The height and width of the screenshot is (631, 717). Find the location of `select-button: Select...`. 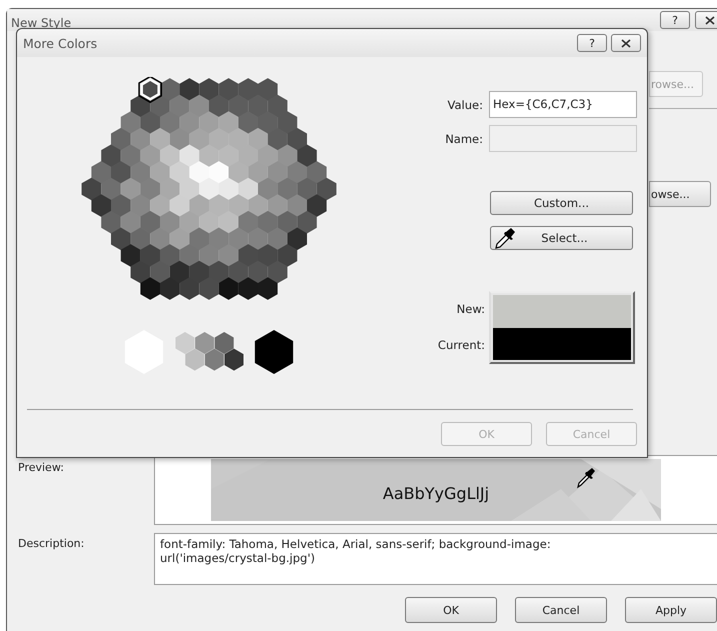

select-button: Select... is located at coordinates (561, 238).